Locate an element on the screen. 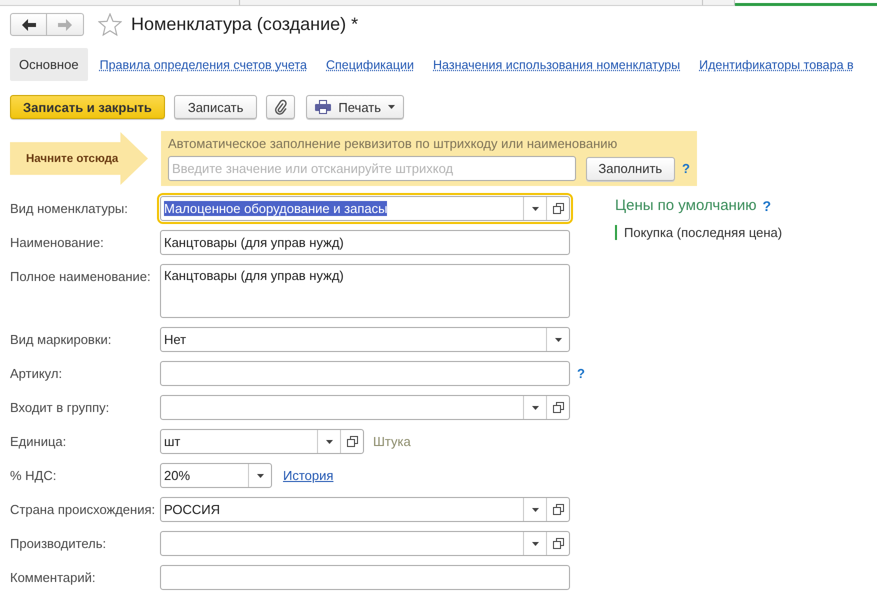 The width and height of the screenshot is (877, 600). paperclip-icon is located at coordinates (280, 107).